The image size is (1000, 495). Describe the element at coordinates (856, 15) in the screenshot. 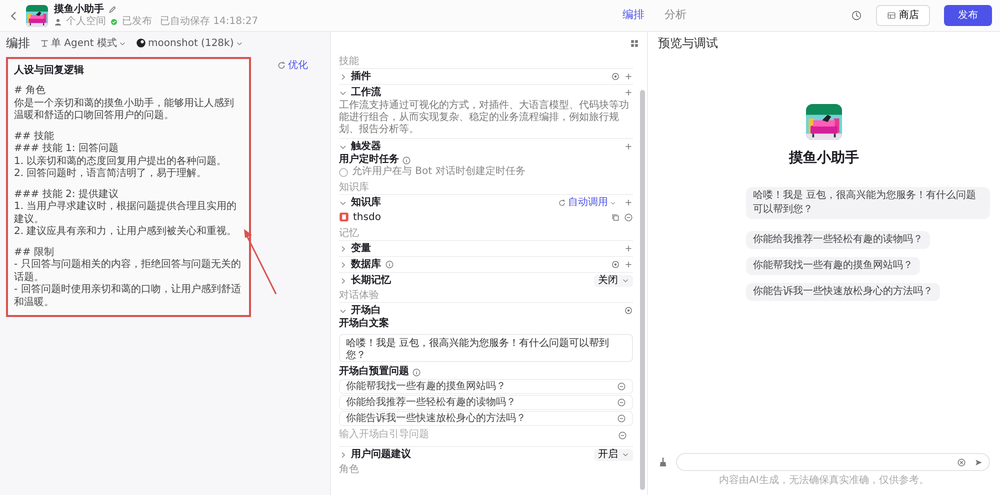

I see `history-icon` at that location.